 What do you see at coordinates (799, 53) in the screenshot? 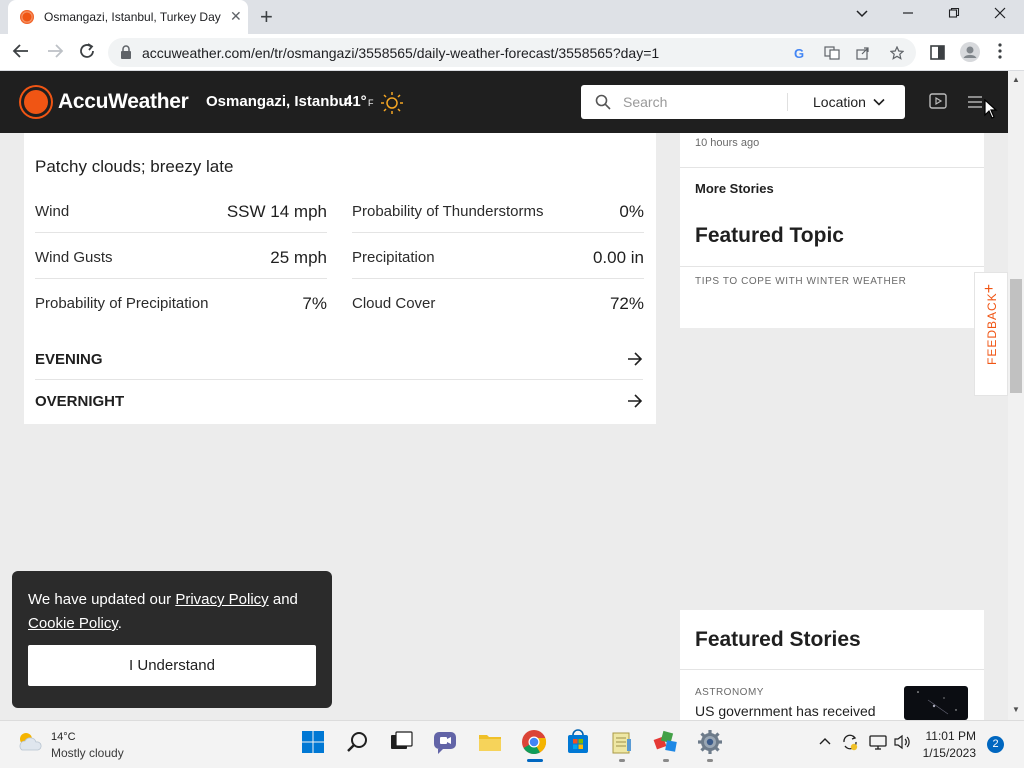
I see `google-icon: G` at bounding box center [799, 53].